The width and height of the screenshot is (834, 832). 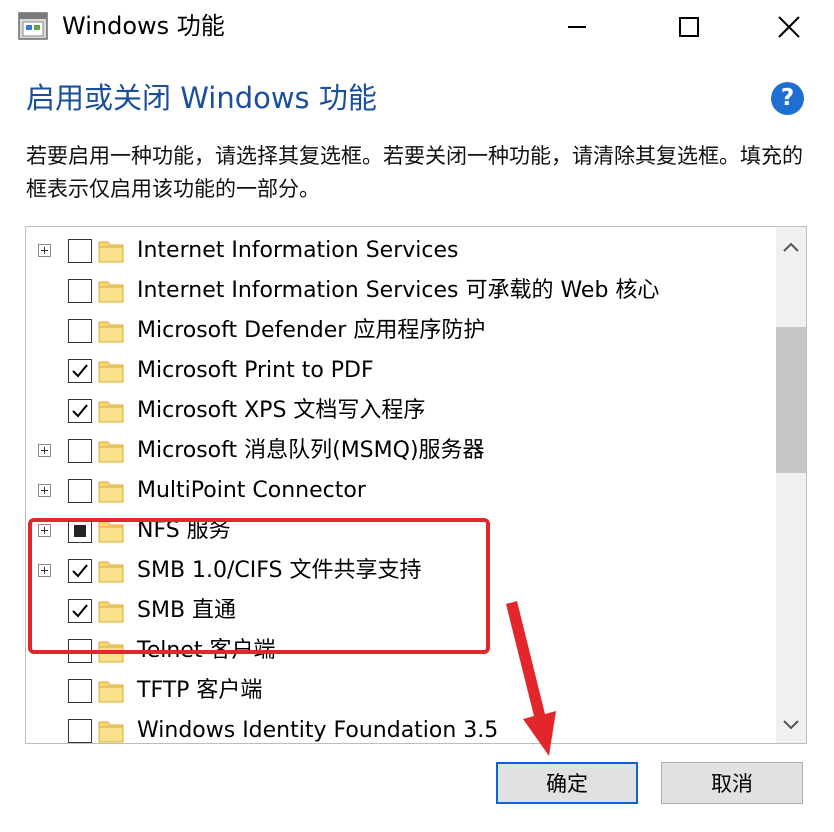 I want to click on close-button, so click(x=789, y=27).